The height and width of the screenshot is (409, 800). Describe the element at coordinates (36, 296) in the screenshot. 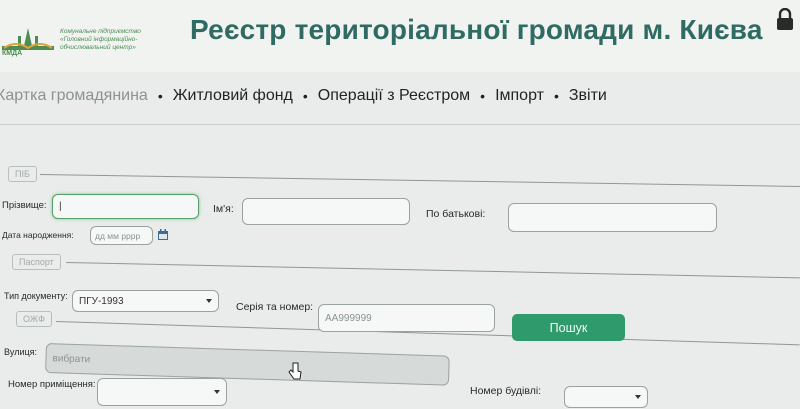

I see `doc-type-label: Тип документу:` at that location.